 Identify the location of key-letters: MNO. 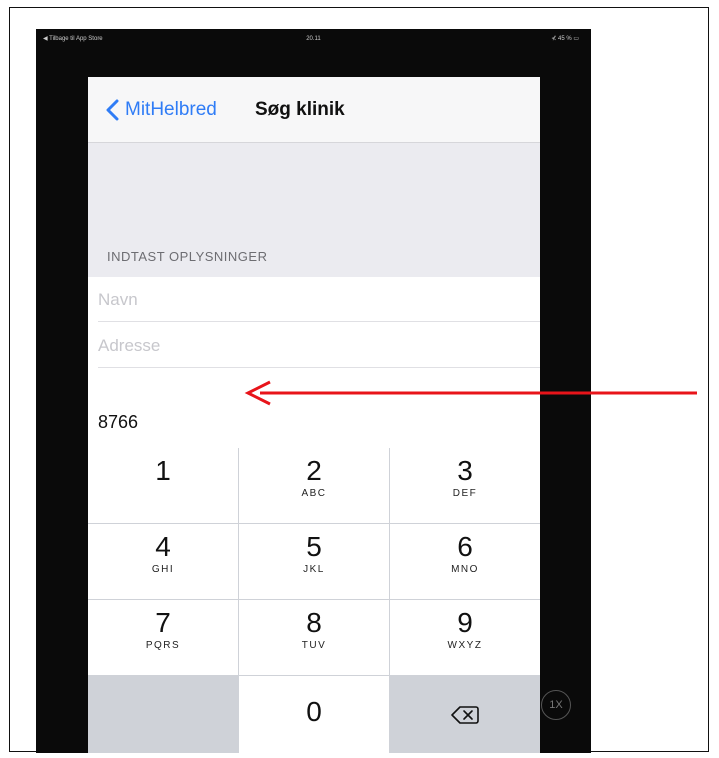
(465, 569).